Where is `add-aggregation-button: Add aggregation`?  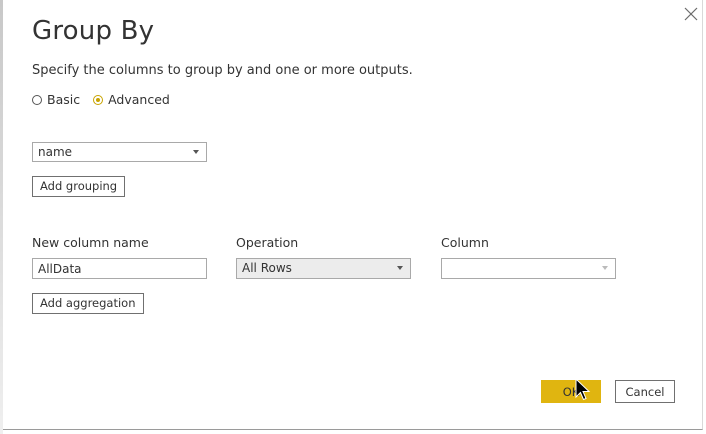 add-aggregation-button: Add aggregation is located at coordinates (88, 303).